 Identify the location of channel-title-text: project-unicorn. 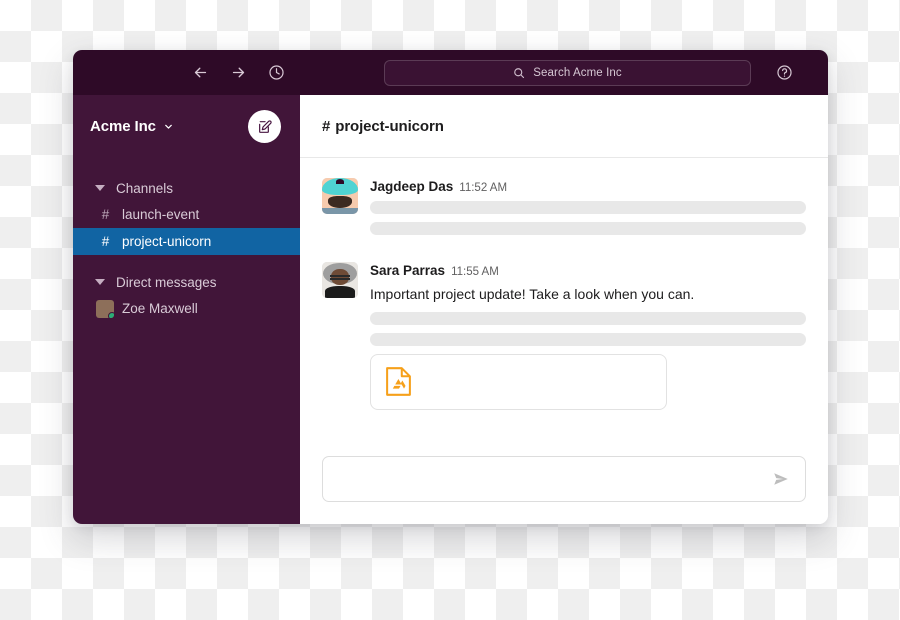
(389, 126).